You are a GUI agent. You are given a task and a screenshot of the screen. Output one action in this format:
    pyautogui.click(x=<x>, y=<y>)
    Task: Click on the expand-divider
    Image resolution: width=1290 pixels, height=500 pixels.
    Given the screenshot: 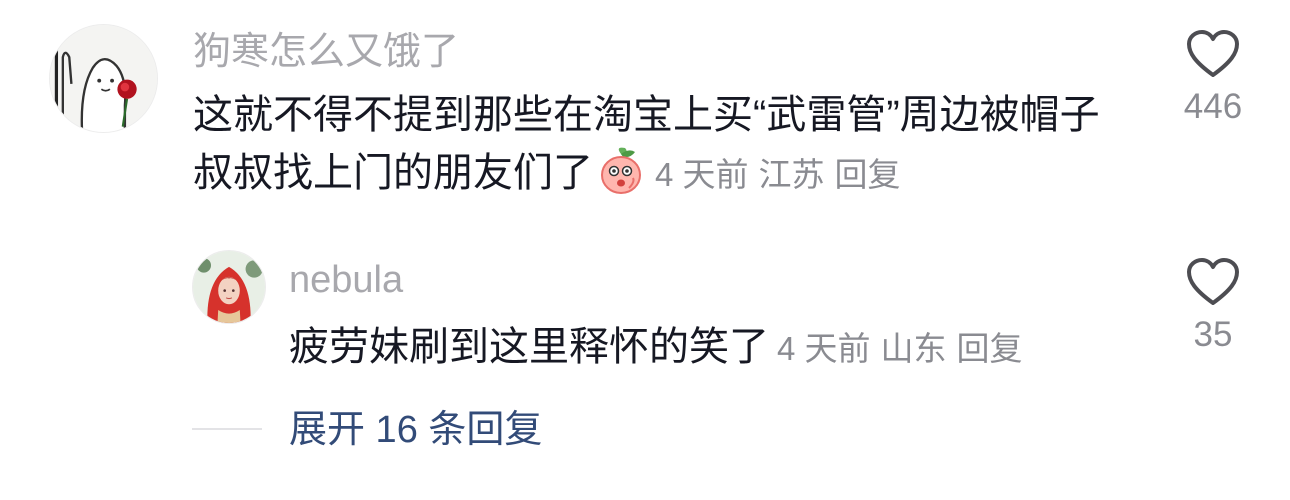 What is the action you would take?
    pyautogui.click(x=227, y=429)
    